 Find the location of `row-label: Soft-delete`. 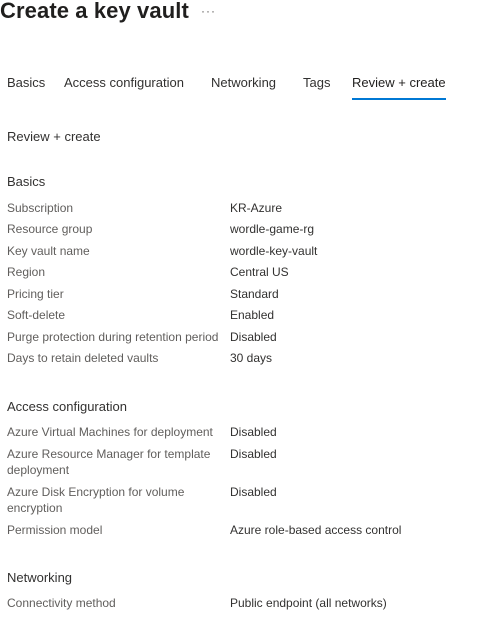

row-label: Soft-delete is located at coordinates (36, 315).